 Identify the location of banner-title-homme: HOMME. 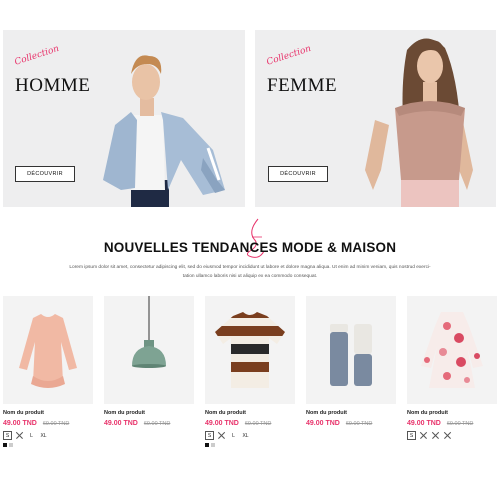
(53, 85).